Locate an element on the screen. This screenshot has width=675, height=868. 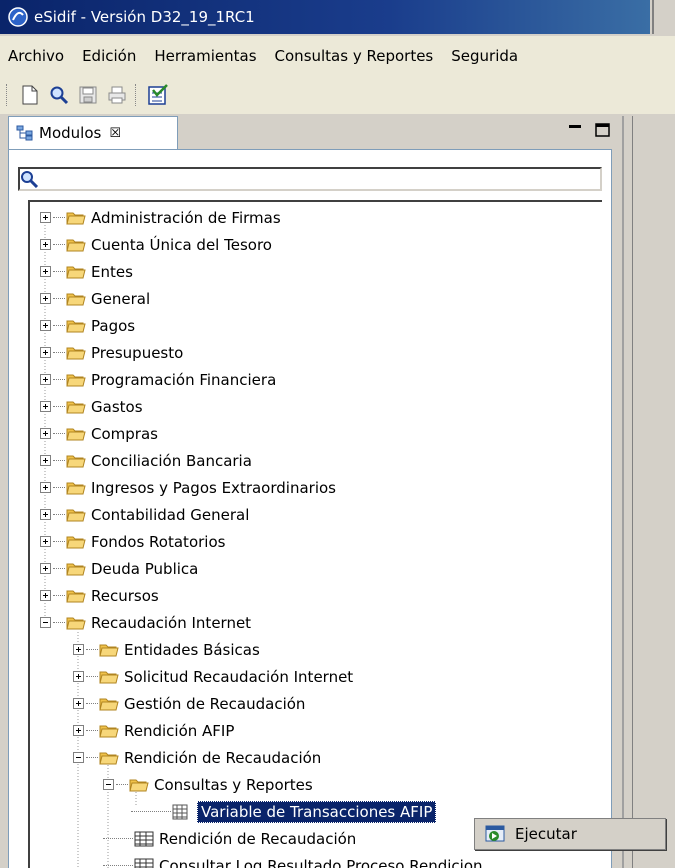
window-title: eSidif - Versión D32_19_1RC1 is located at coordinates (144, 17).